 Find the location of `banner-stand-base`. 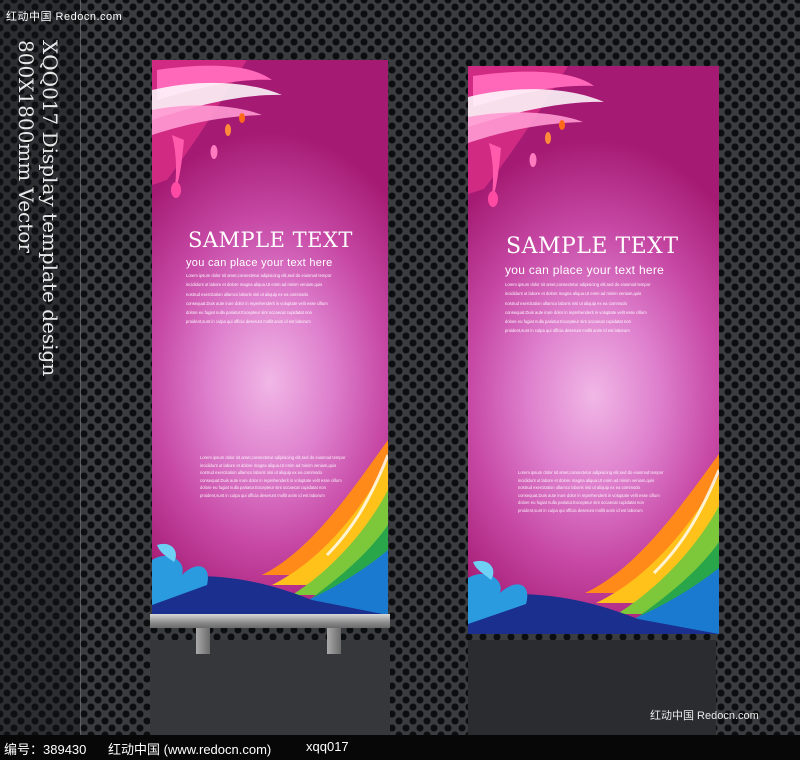

banner-stand-base is located at coordinates (270, 621).